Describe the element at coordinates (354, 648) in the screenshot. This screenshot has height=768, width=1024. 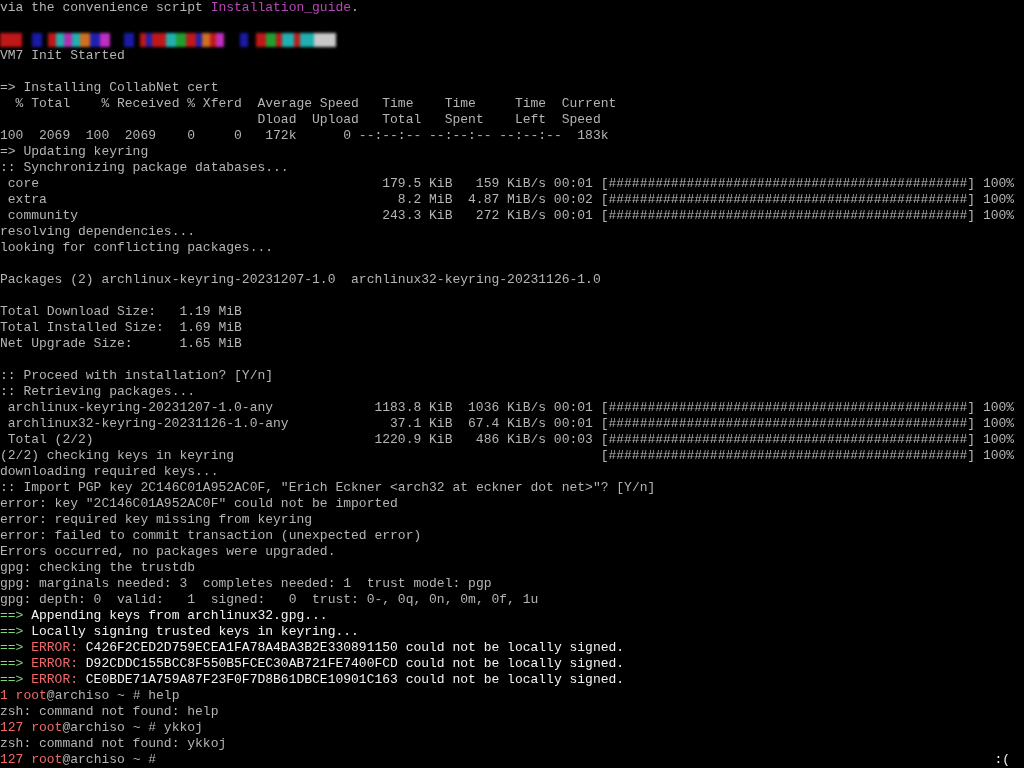
I see `terminal-text: C426F2CED2D759ECEA1FA78A4BA3B2E330891150 could not be locally signed.` at that location.